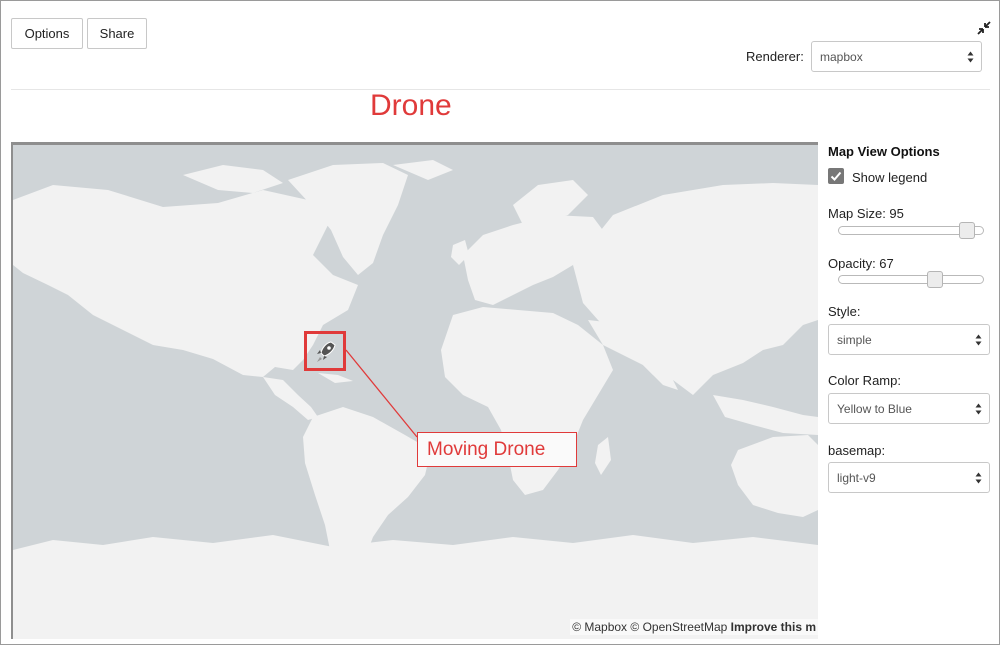 The width and height of the screenshot is (1000, 645). What do you see at coordinates (911, 230) in the screenshot?
I see `map-size-slider` at bounding box center [911, 230].